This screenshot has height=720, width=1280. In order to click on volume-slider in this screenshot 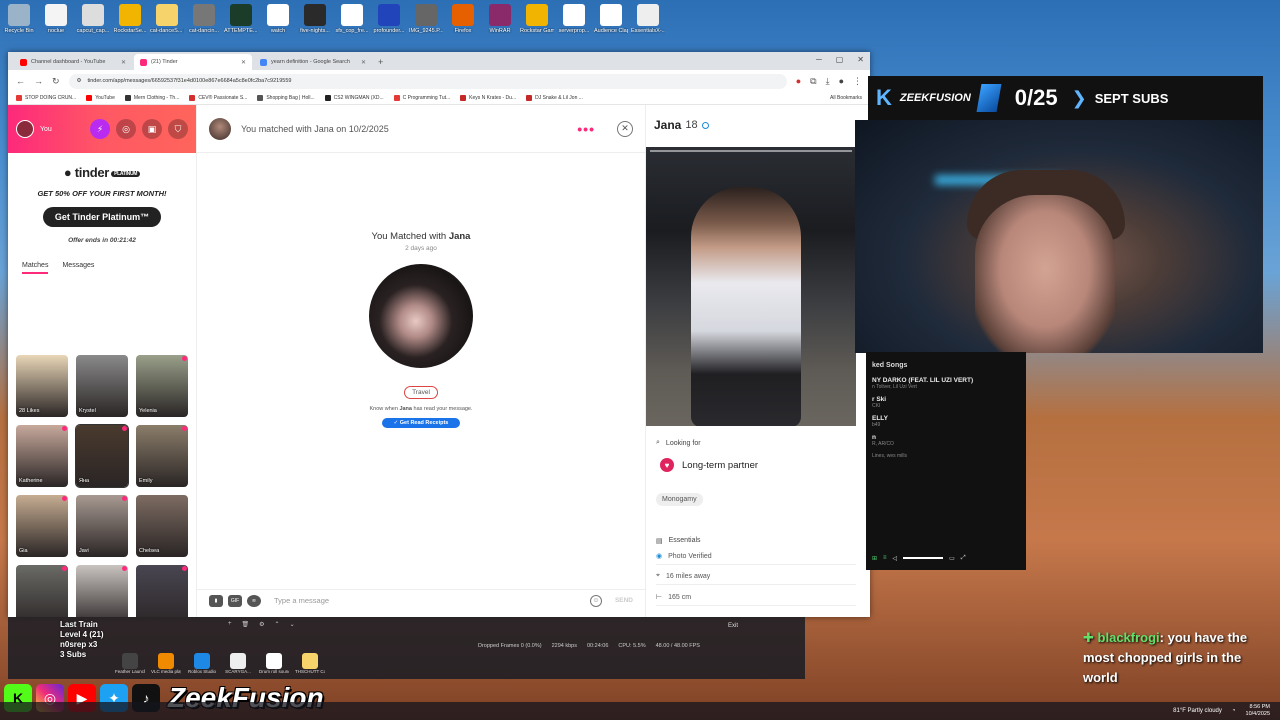, I will do `click(923, 558)`.